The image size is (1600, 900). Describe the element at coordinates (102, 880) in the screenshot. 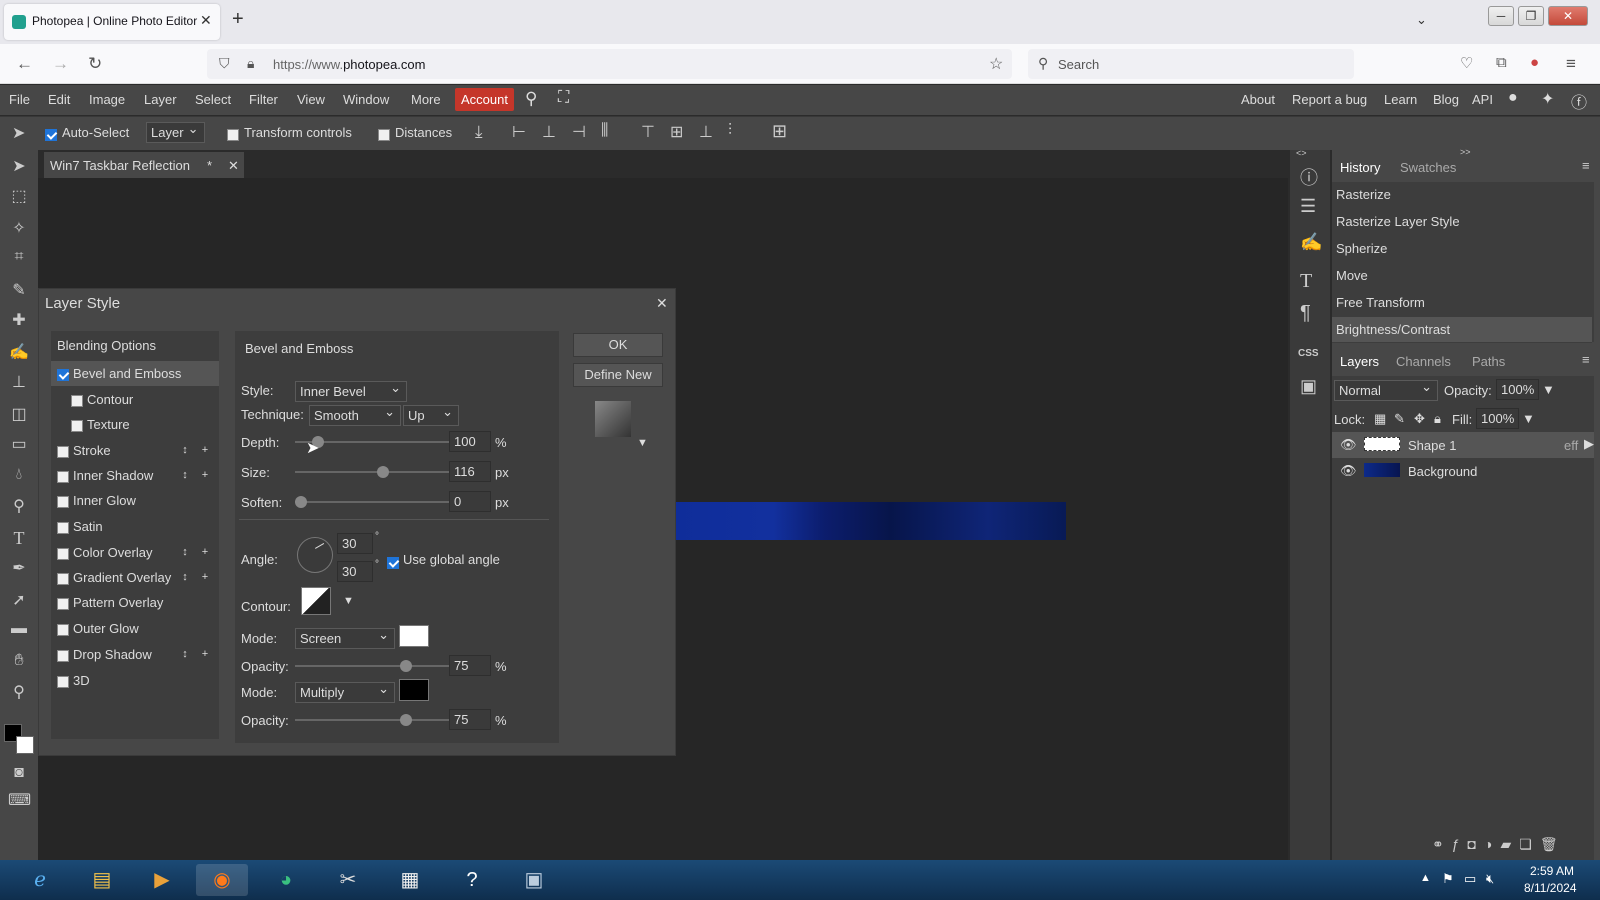

I see `explorer-icon: ▤` at that location.